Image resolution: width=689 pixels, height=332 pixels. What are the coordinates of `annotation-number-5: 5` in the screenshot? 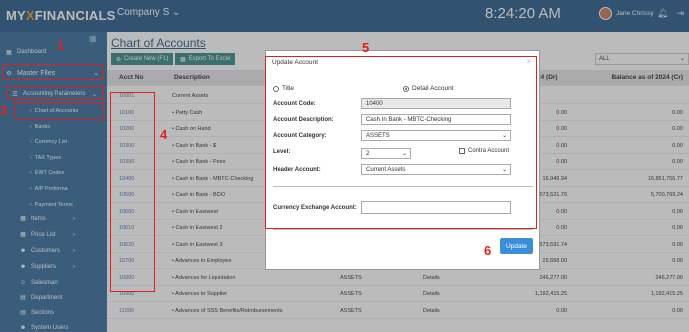 It's located at (366, 47).